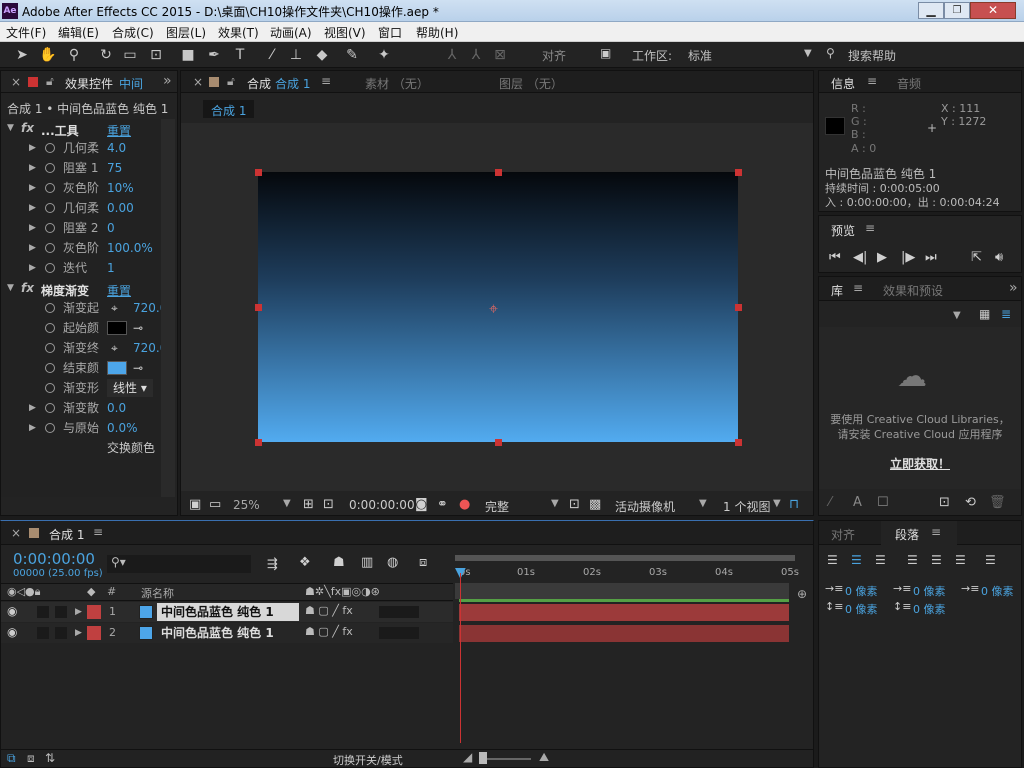 The width and height of the screenshot is (1024, 768). What do you see at coordinates (345, 32) in the screenshot?
I see `menu-view: 视图(V)` at bounding box center [345, 32].